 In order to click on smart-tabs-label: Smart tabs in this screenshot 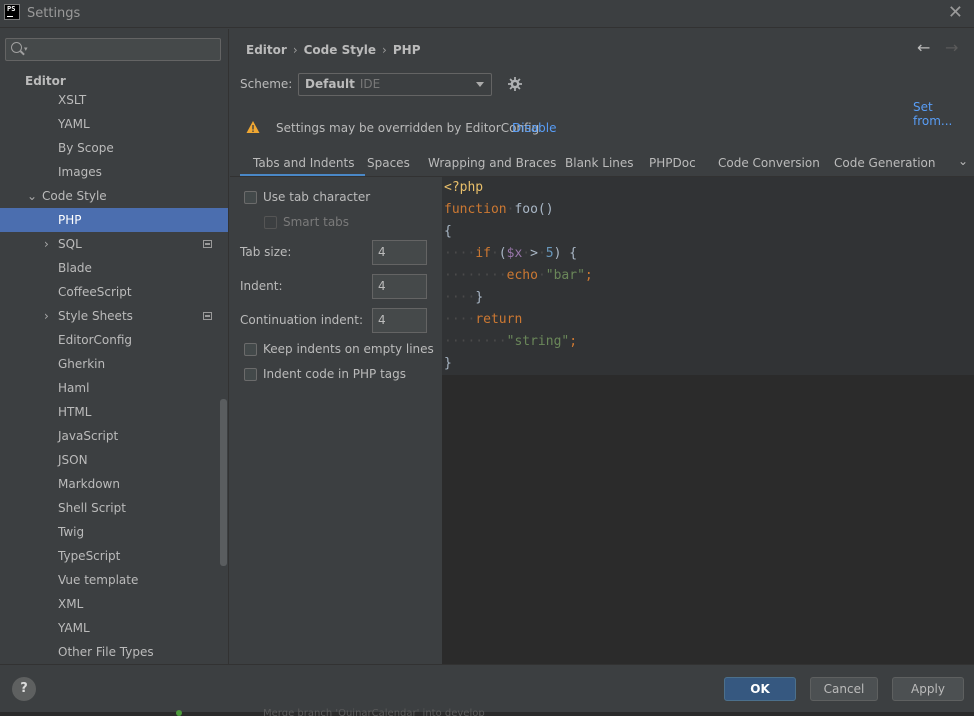, I will do `click(316, 222)`.